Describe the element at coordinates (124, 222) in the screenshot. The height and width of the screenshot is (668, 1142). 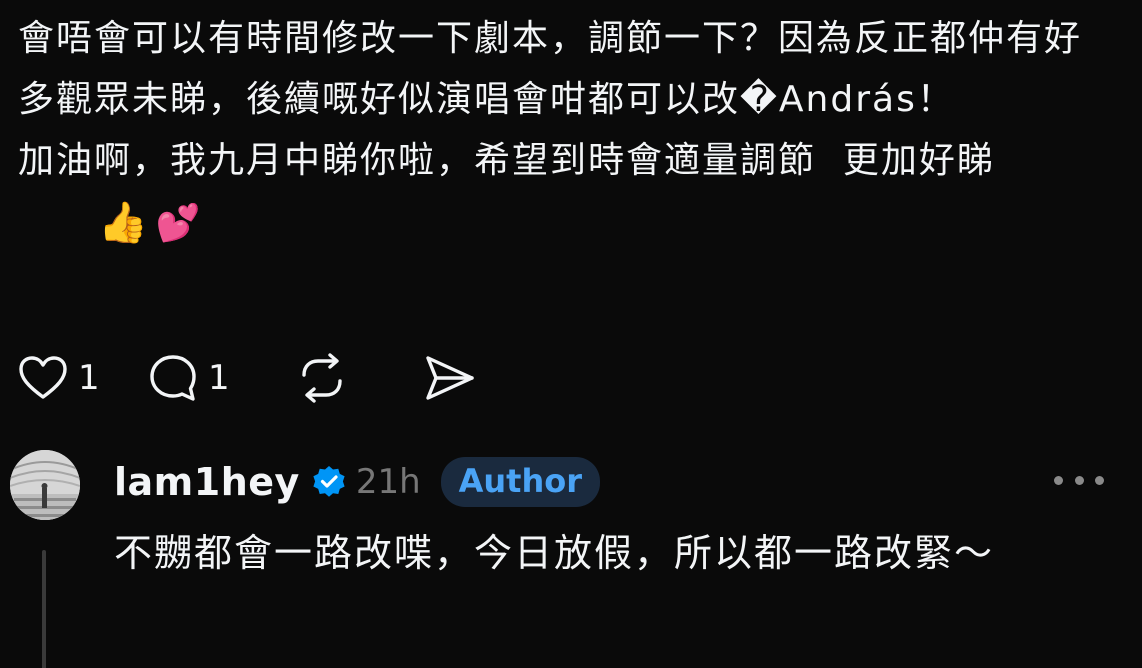
I see `thumbs-up-emoji: 👍` at that location.